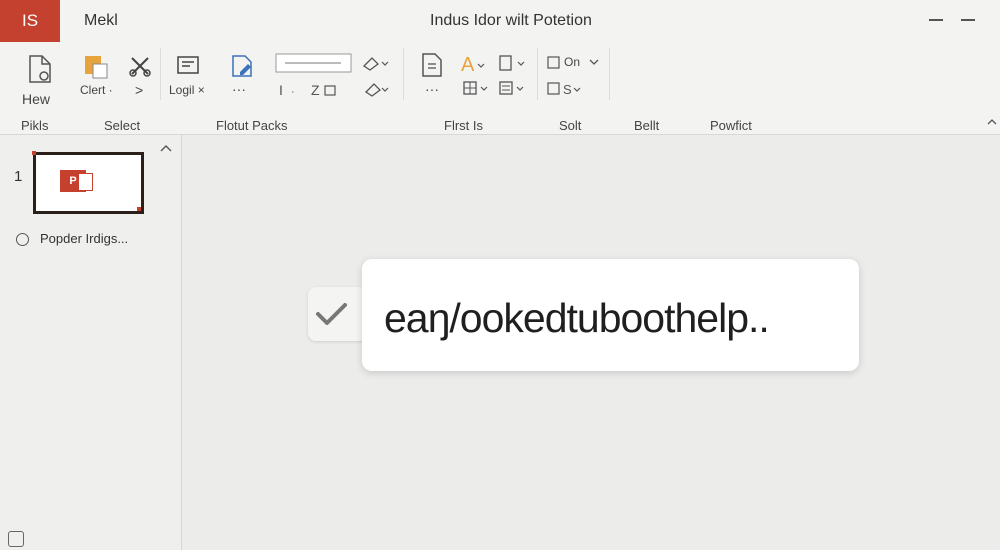 This screenshot has width=1000, height=550. Describe the element at coordinates (432, 65) in the screenshot. I see `text-document-icon` at that location.